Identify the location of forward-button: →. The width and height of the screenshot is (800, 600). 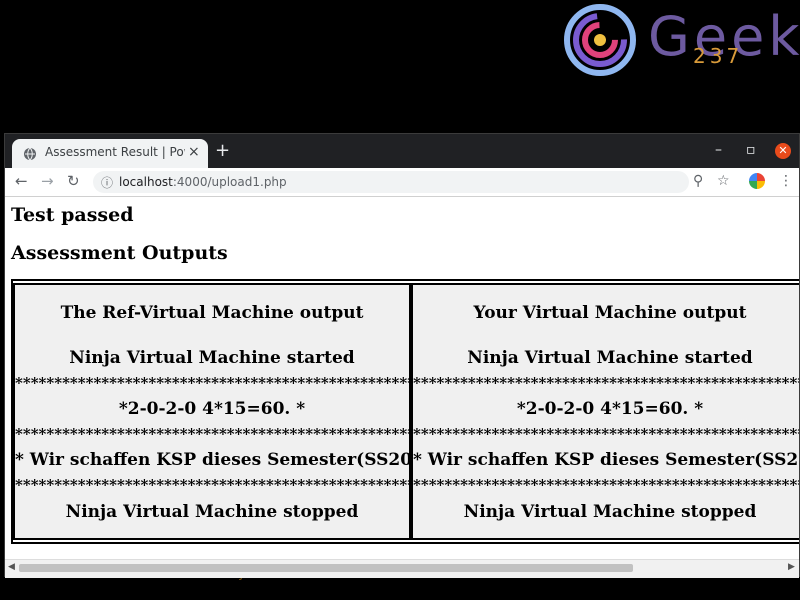
(47, 181).